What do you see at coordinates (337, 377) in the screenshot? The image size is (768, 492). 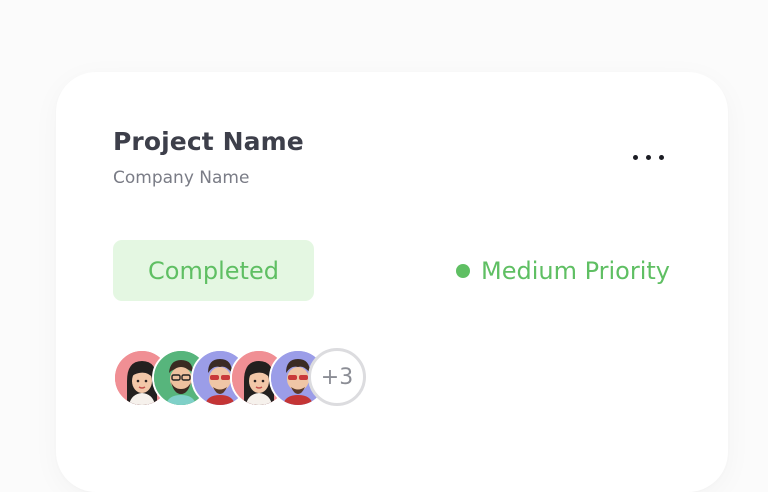 I see `more-members-button: +3` at bounding box center [337, 377].